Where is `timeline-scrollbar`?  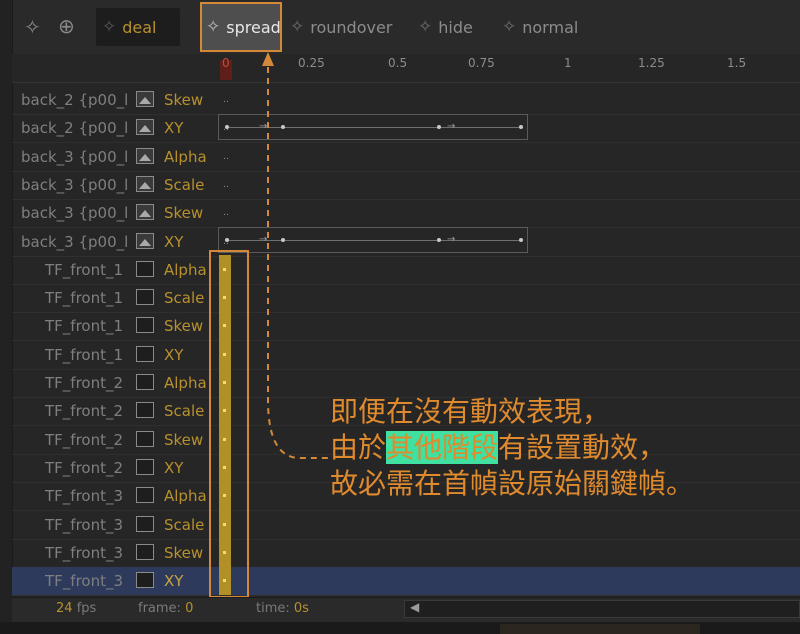 timeline-scrollbar is located at coordinates (602, 609).